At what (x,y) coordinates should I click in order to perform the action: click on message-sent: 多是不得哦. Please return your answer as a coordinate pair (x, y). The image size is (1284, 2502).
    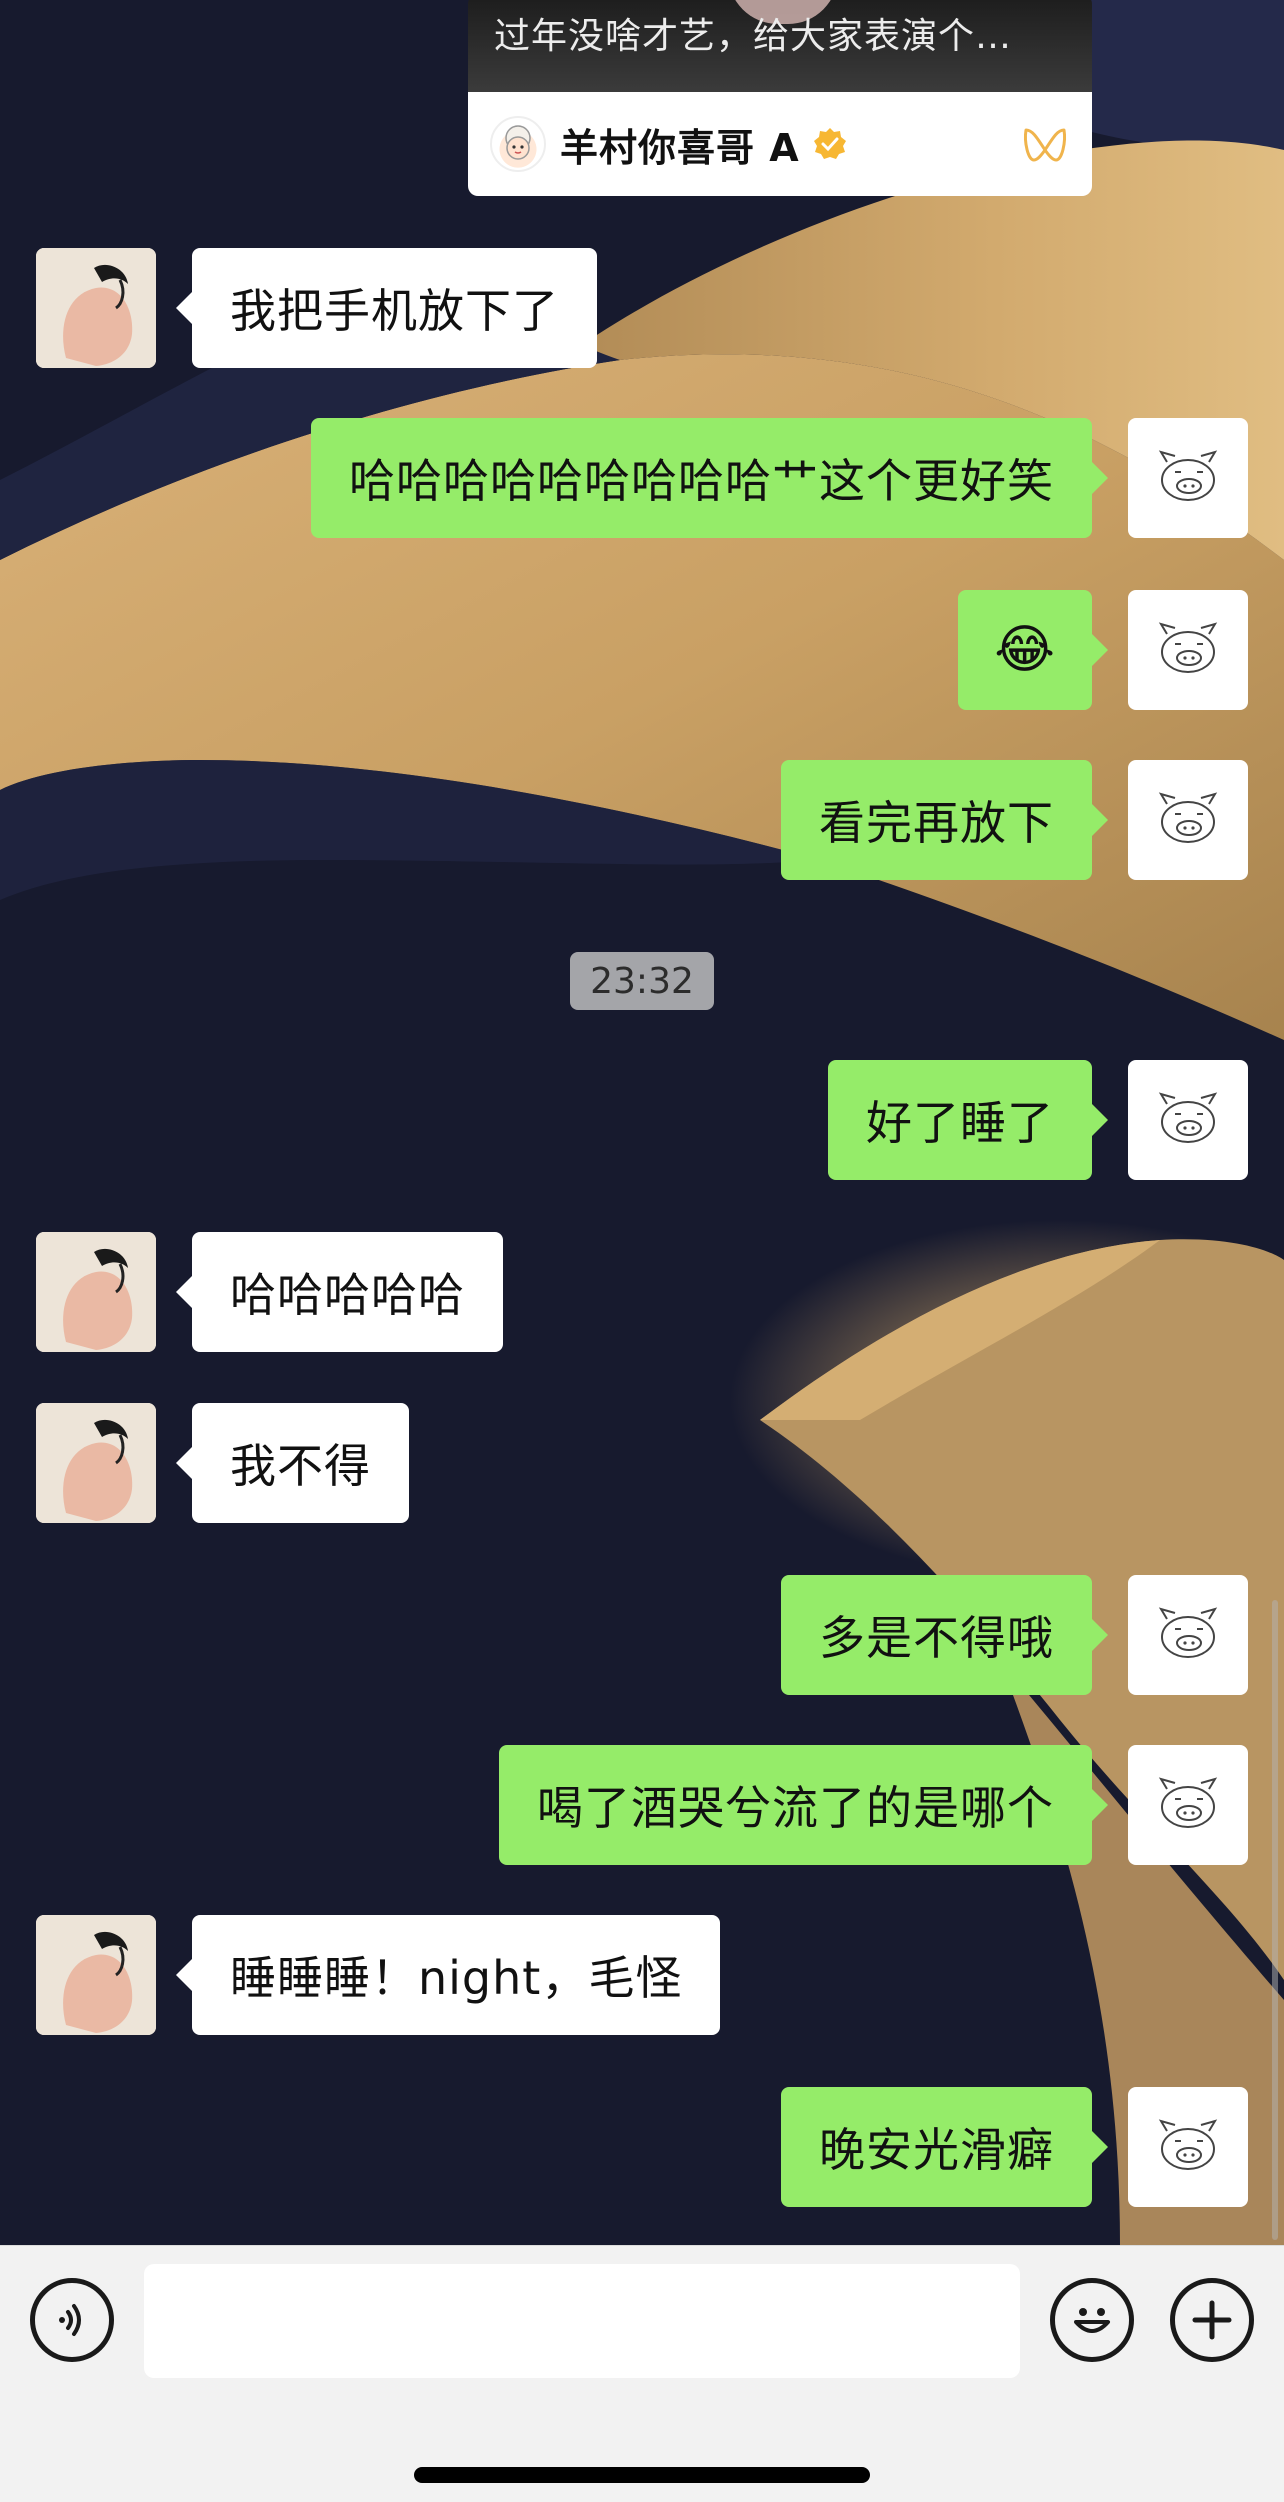
    Looking at the image, I should click on (1014, 1635).